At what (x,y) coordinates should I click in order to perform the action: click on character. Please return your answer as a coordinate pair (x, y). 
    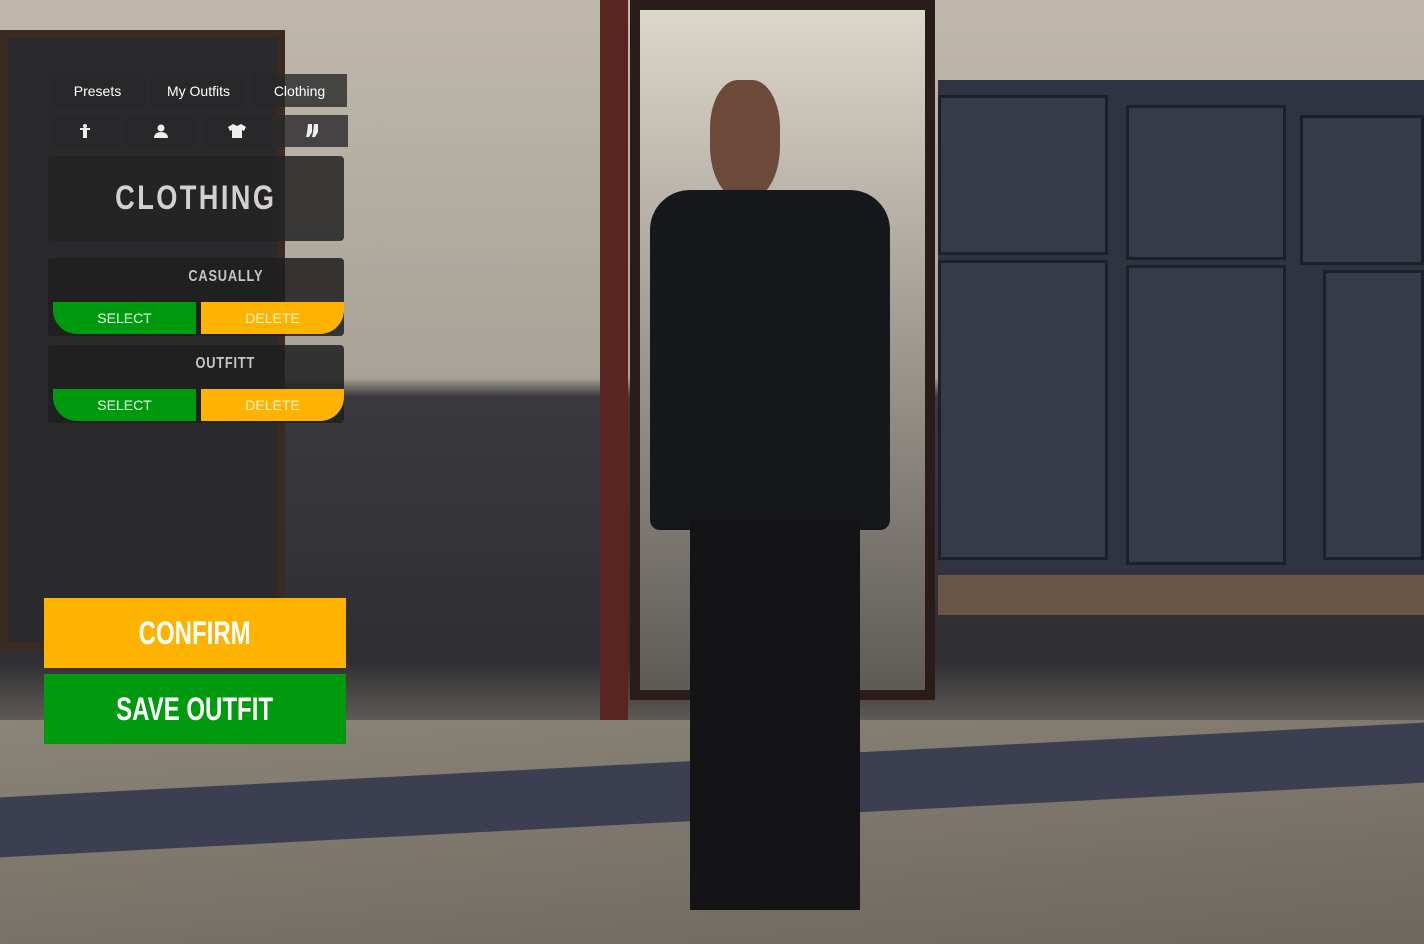
    Looking at the image, I should click on (770, 495).